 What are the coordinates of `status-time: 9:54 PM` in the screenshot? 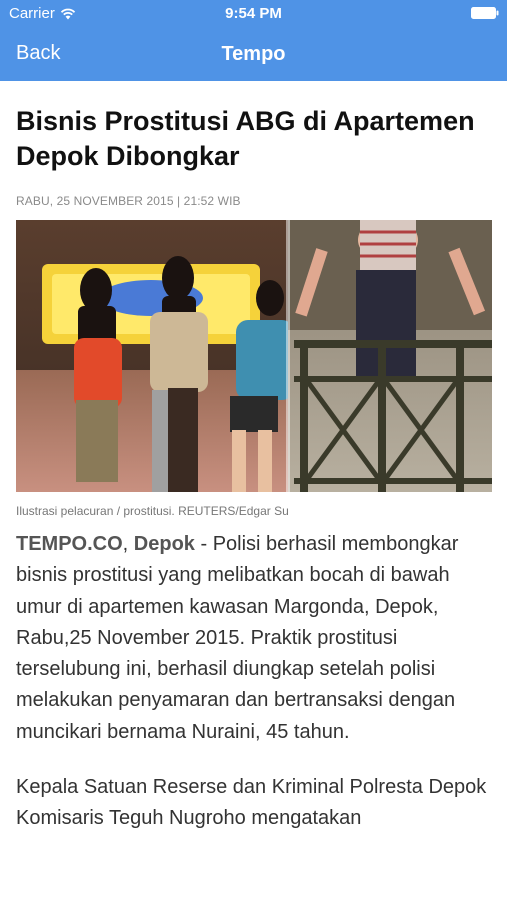 It's located at (253, 13).